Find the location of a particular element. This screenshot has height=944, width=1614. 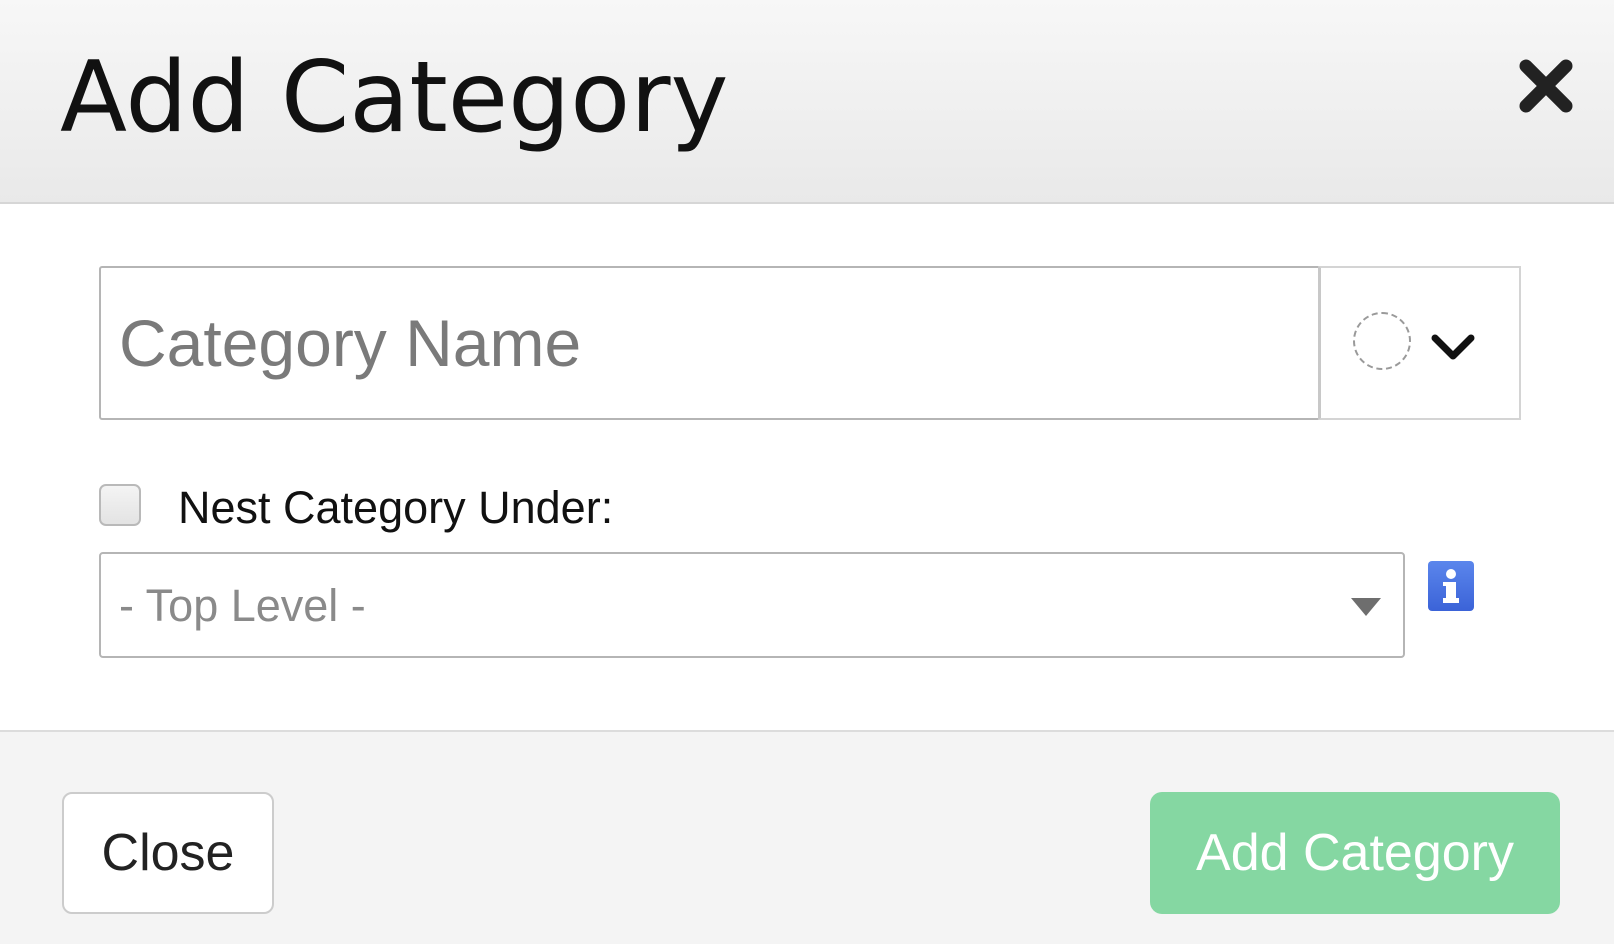

close-button: Close is located at coordinates (168, 853).